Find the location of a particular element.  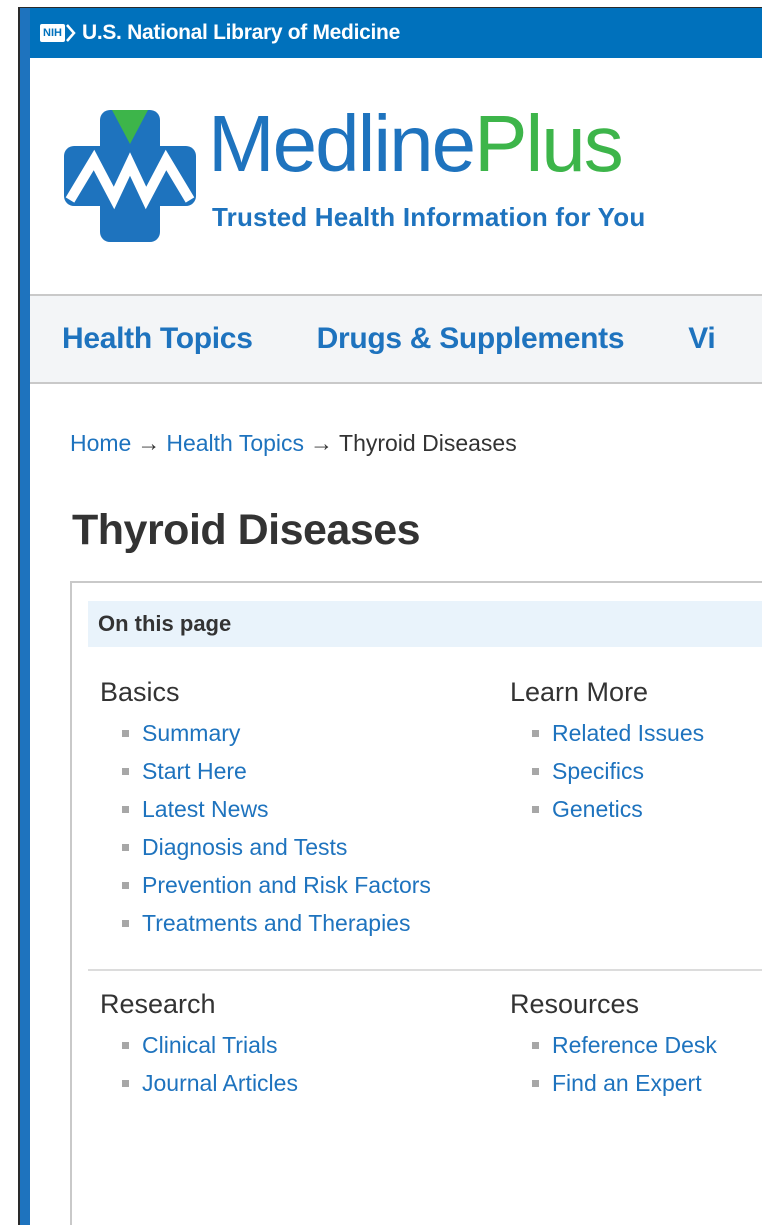

link-latest-news: Latest News is located at coordinates (205, 809).